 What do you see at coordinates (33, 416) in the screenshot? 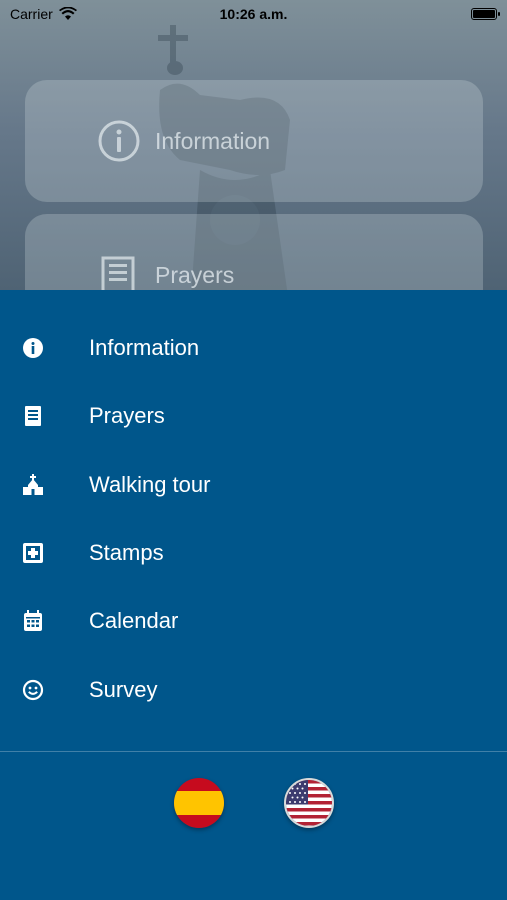
I see `prayer-book-icon` at bounding box center [33, 416].